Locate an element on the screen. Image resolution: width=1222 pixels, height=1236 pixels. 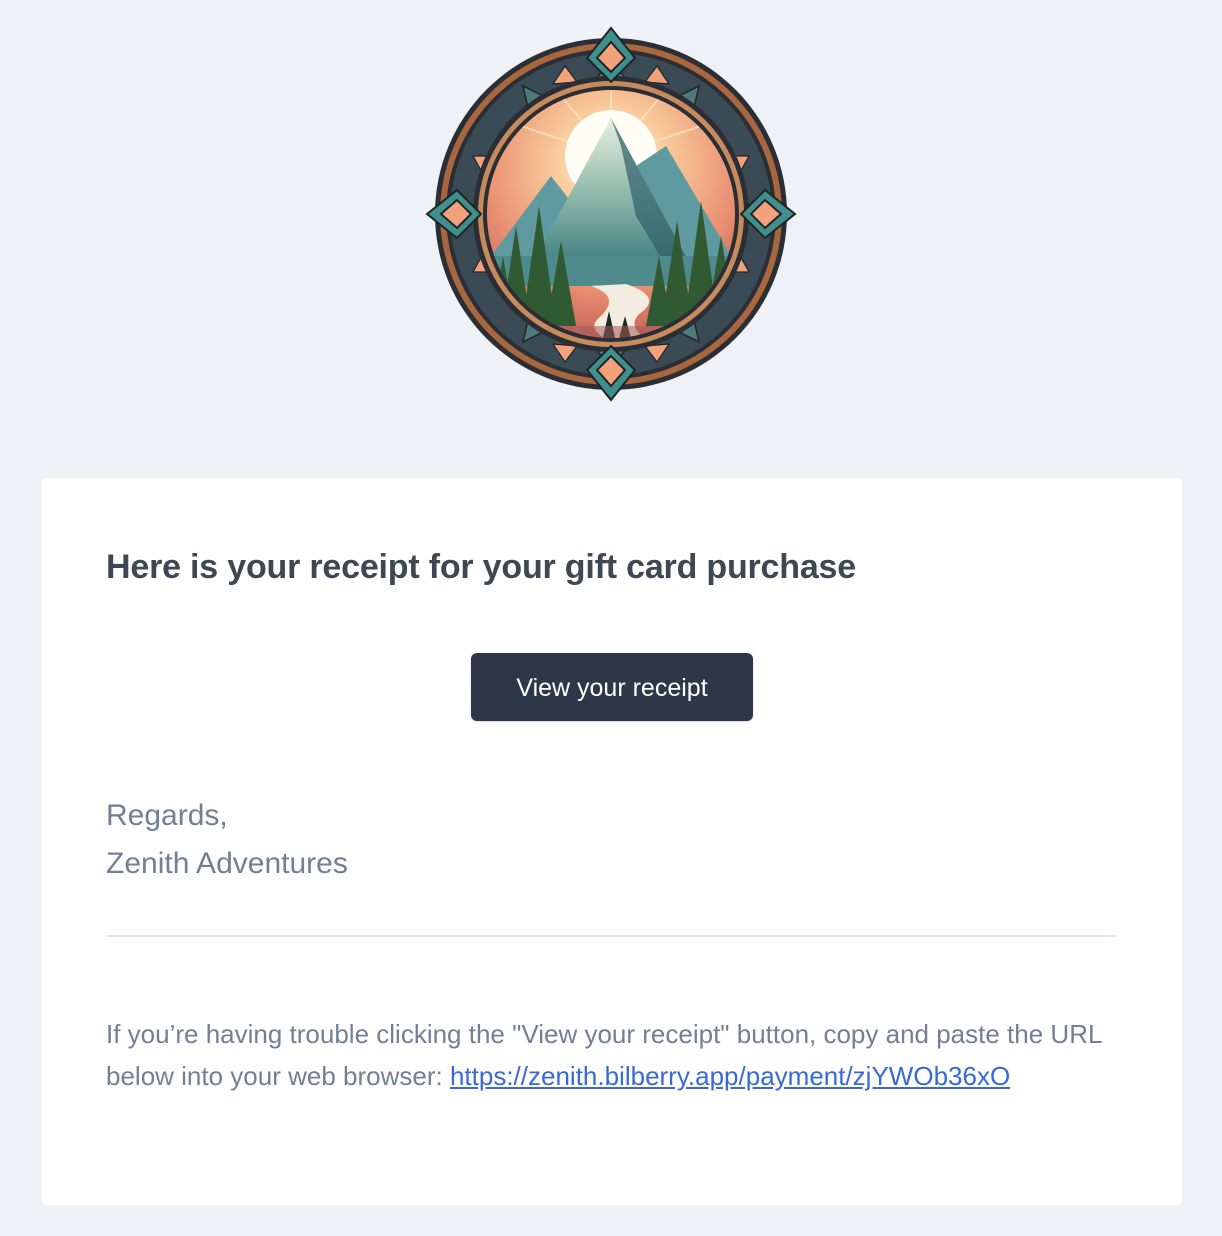
regards-line: Regards, is located at coordinates (167, 815).